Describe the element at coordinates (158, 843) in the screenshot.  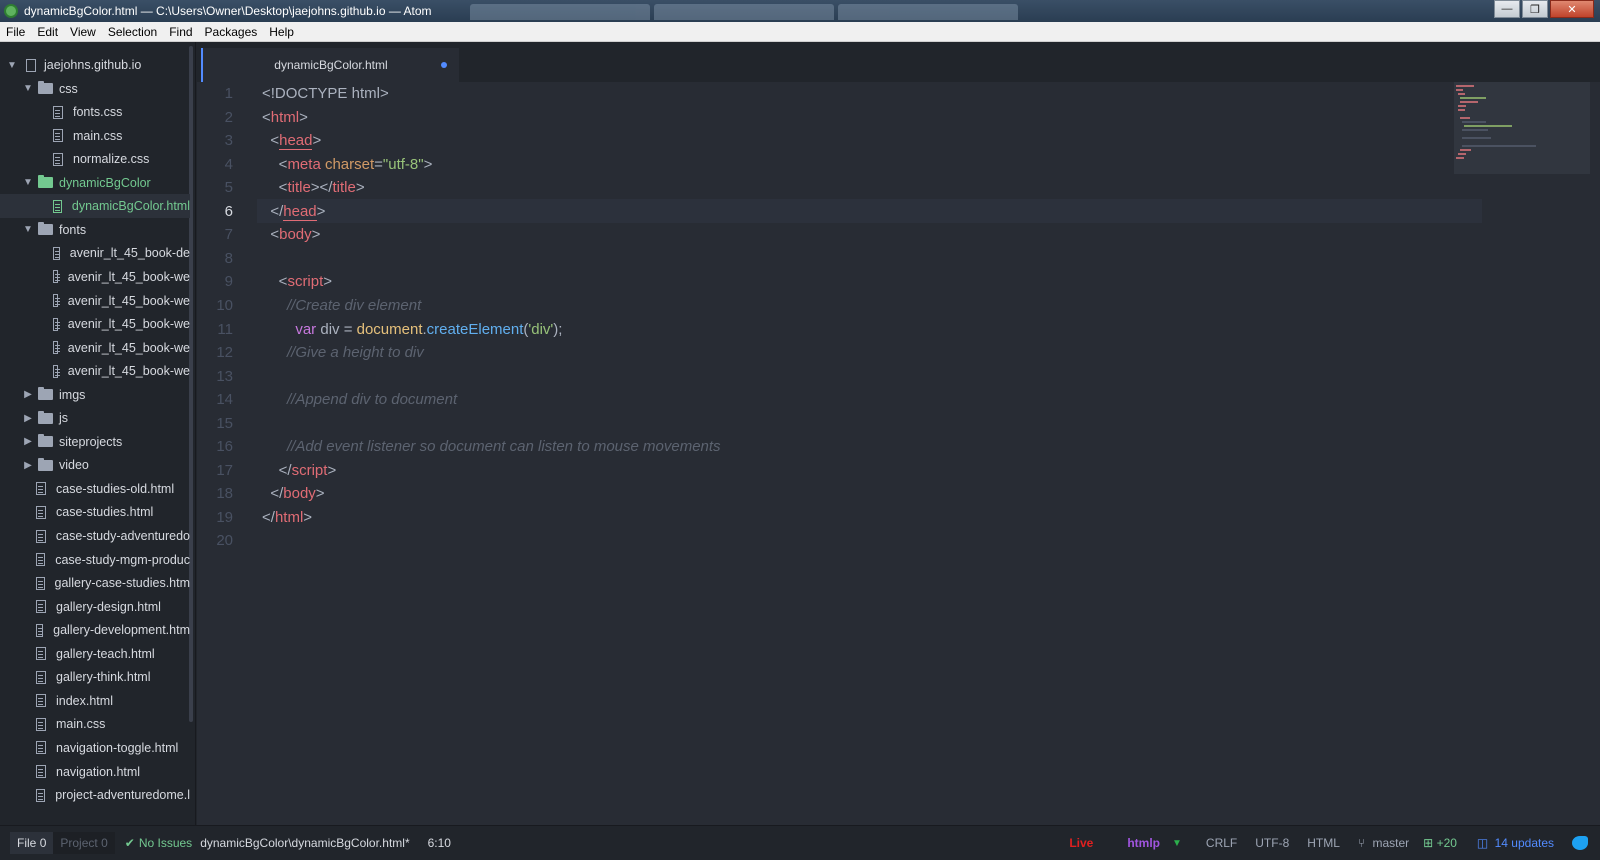
I see `linter-status: ✔ No Issues` at that location.